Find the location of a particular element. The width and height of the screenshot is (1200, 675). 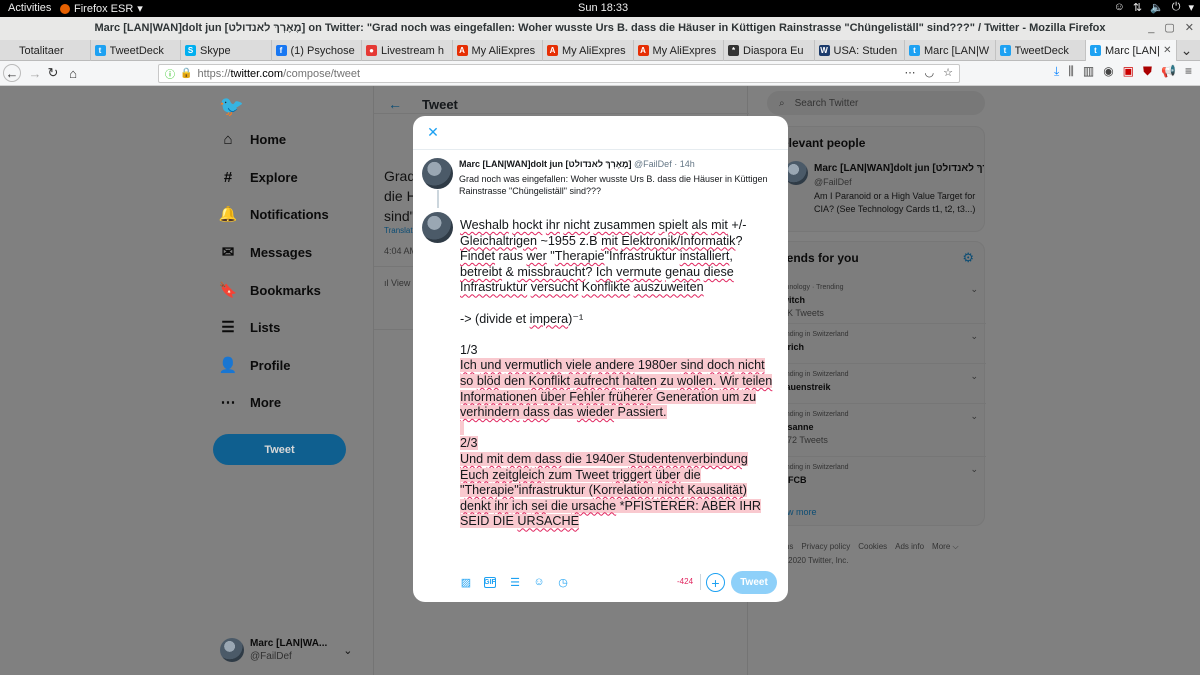

sidebar-item-label: Home is located at coordinates (268, 139).